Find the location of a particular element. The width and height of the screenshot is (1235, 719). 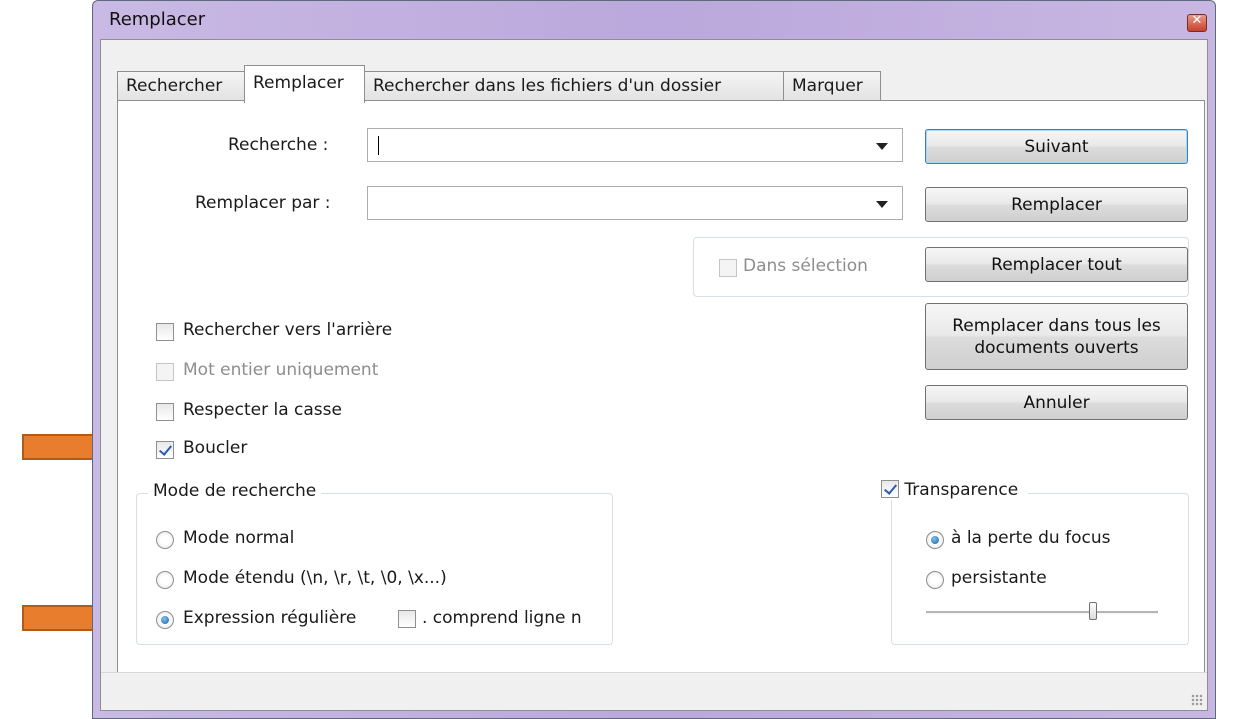

wrap-label: Boucler is located at coordinates (215, 448).